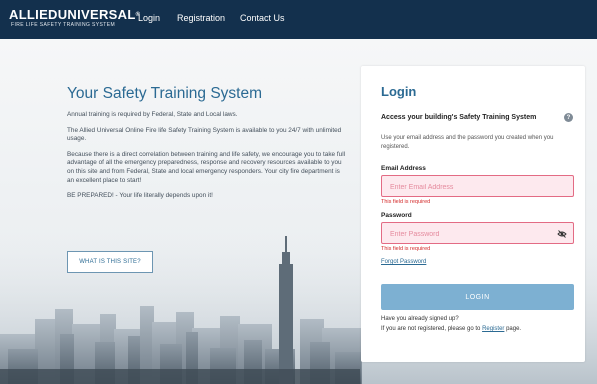 This screenshot has width=597, height=384. I want to click on nav-registration-link: Registration, so click(201, 18).